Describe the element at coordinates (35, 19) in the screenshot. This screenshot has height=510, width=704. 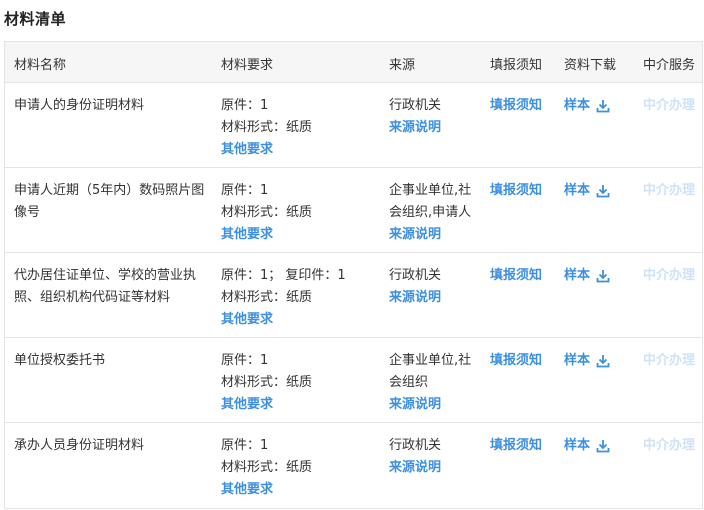
I see `page-title: 材料清单` at that location.